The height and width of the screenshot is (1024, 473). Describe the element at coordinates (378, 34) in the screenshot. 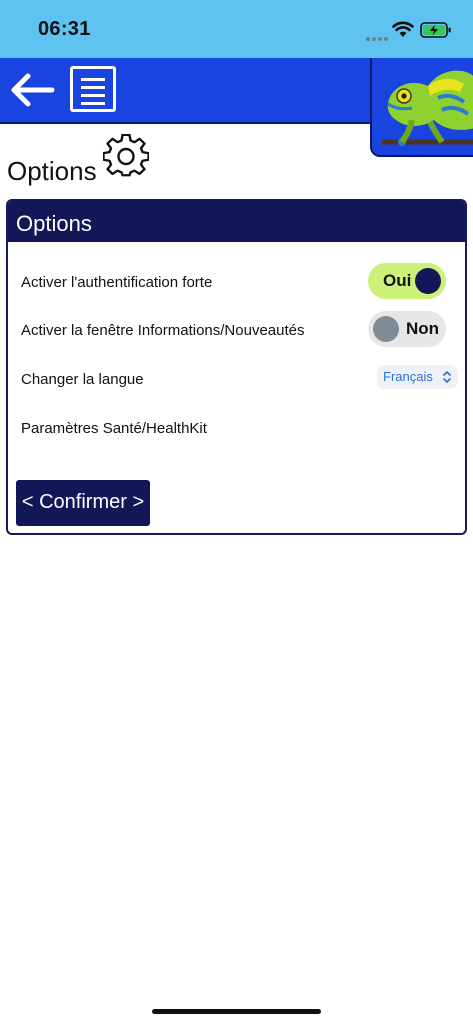

I see `signal-dots-icon` at that location.